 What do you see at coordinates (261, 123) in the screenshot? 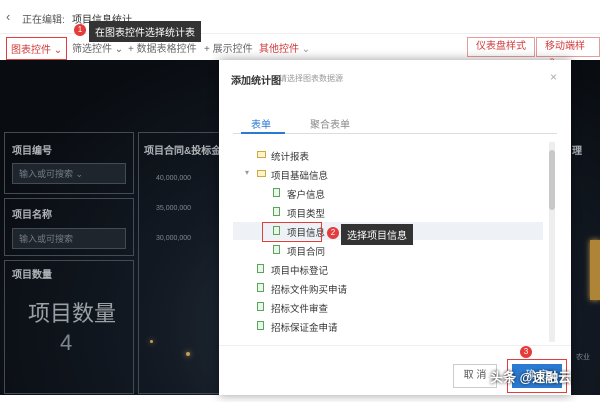
I see `tab-form: 表单` at bounding box center [261, 123].